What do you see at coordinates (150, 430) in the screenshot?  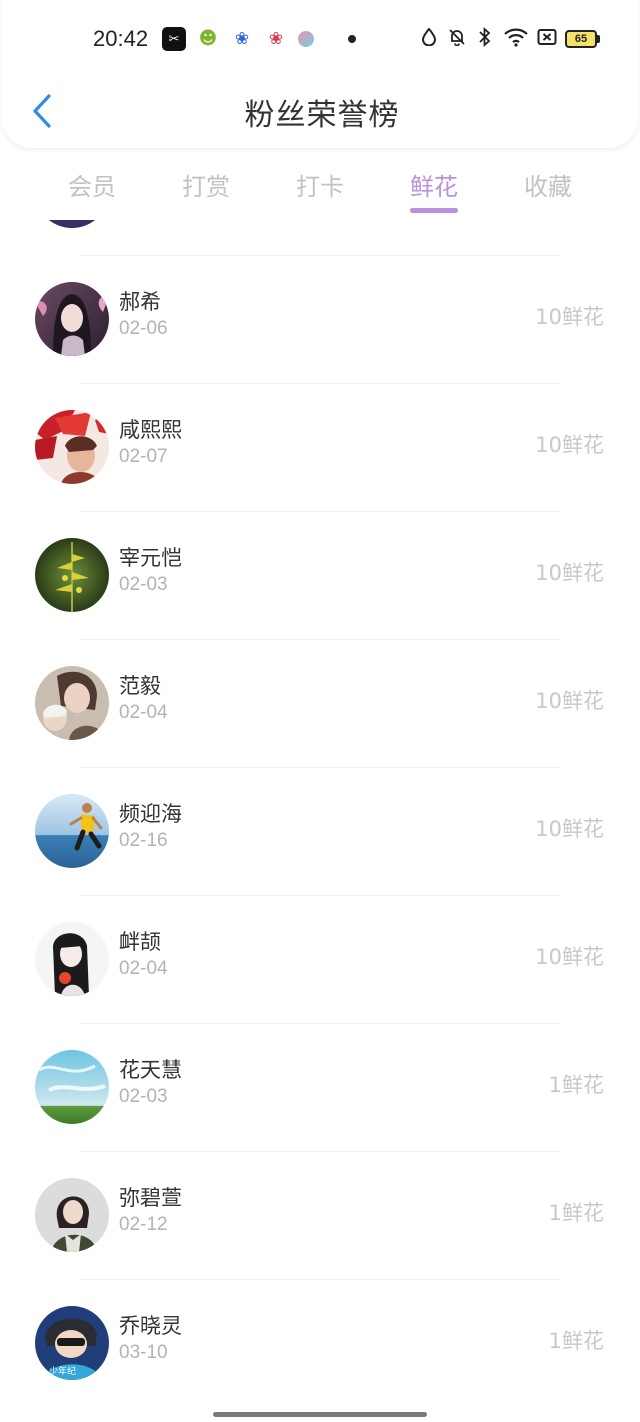 I see `fan-name: 咸熙熙` at bounding box center [150, 430].